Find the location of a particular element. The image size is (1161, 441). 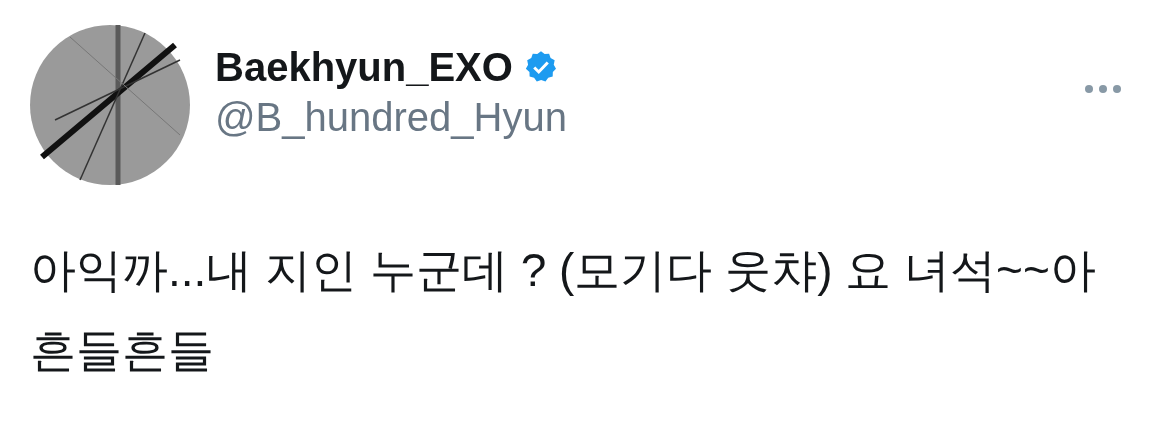

display-name: Baekhyun_EXO is located at coordinates (364, 67).